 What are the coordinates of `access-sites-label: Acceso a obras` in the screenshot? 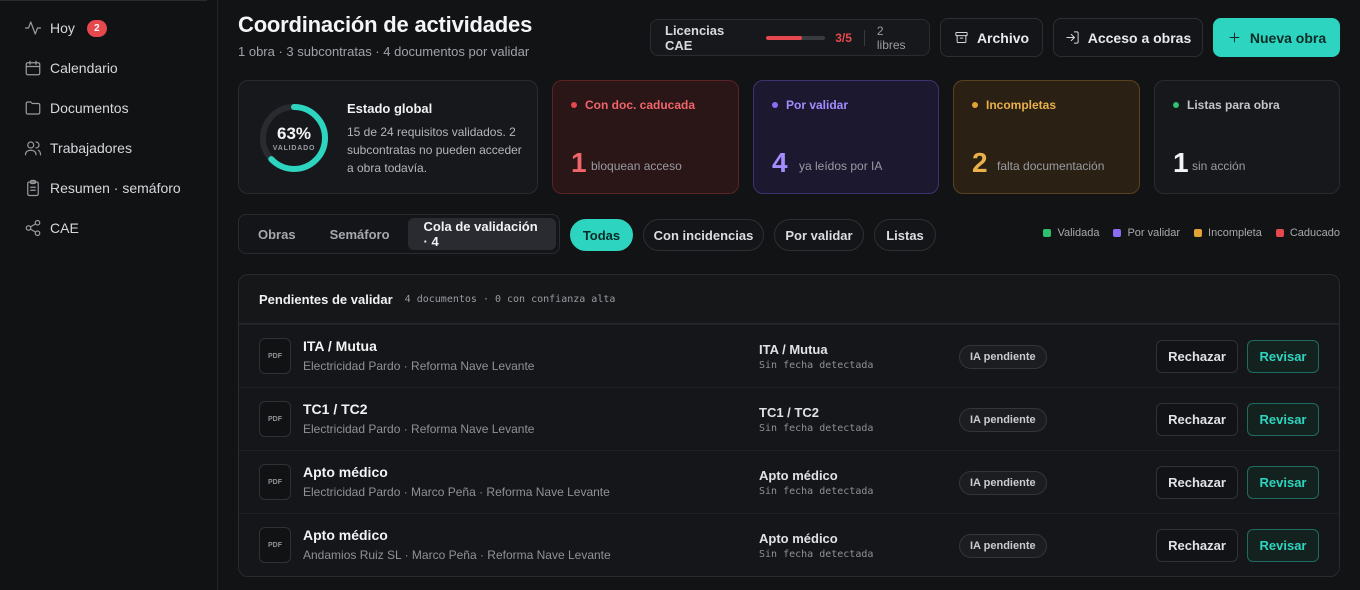 It's located at (1139, 37).